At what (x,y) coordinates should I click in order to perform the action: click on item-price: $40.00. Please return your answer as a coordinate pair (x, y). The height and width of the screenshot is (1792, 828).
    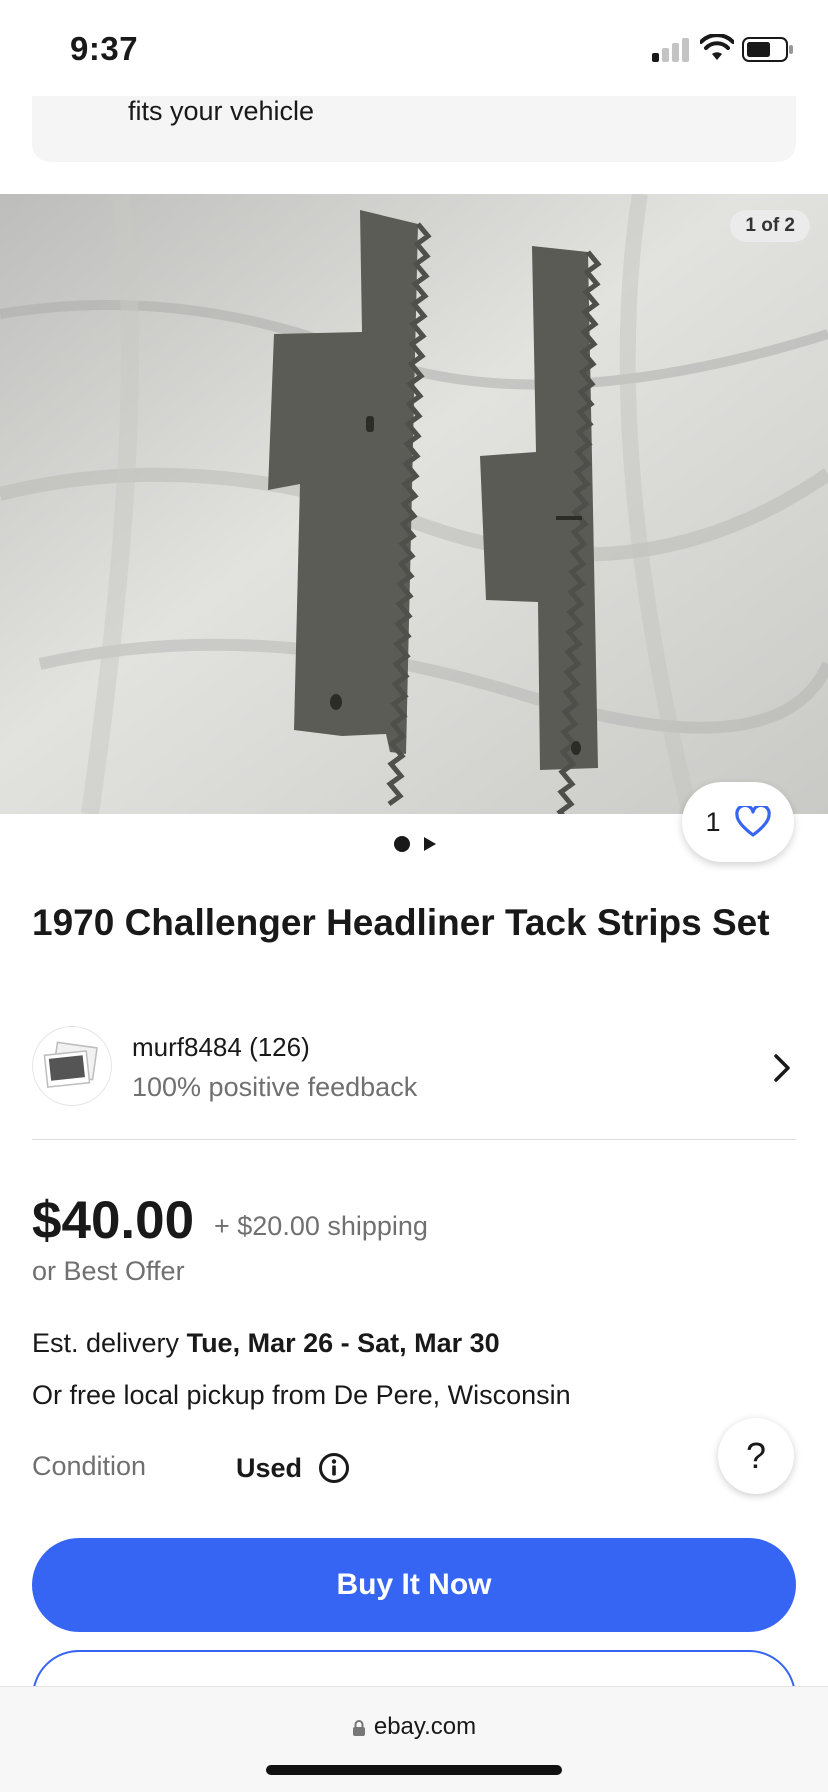
    Looking at the image, I should click on (113, 1220).